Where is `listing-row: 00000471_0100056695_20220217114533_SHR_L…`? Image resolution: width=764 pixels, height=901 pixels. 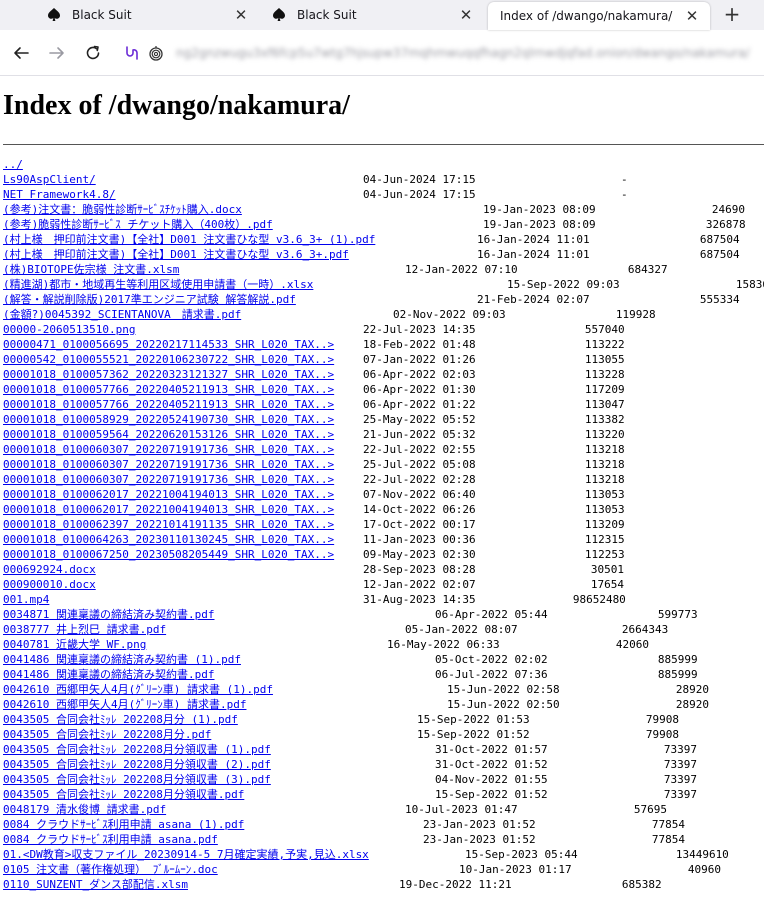
listing-row: 00000471_0100056695_20220217114533_SHR_L… is located at coordinates (383, 344).